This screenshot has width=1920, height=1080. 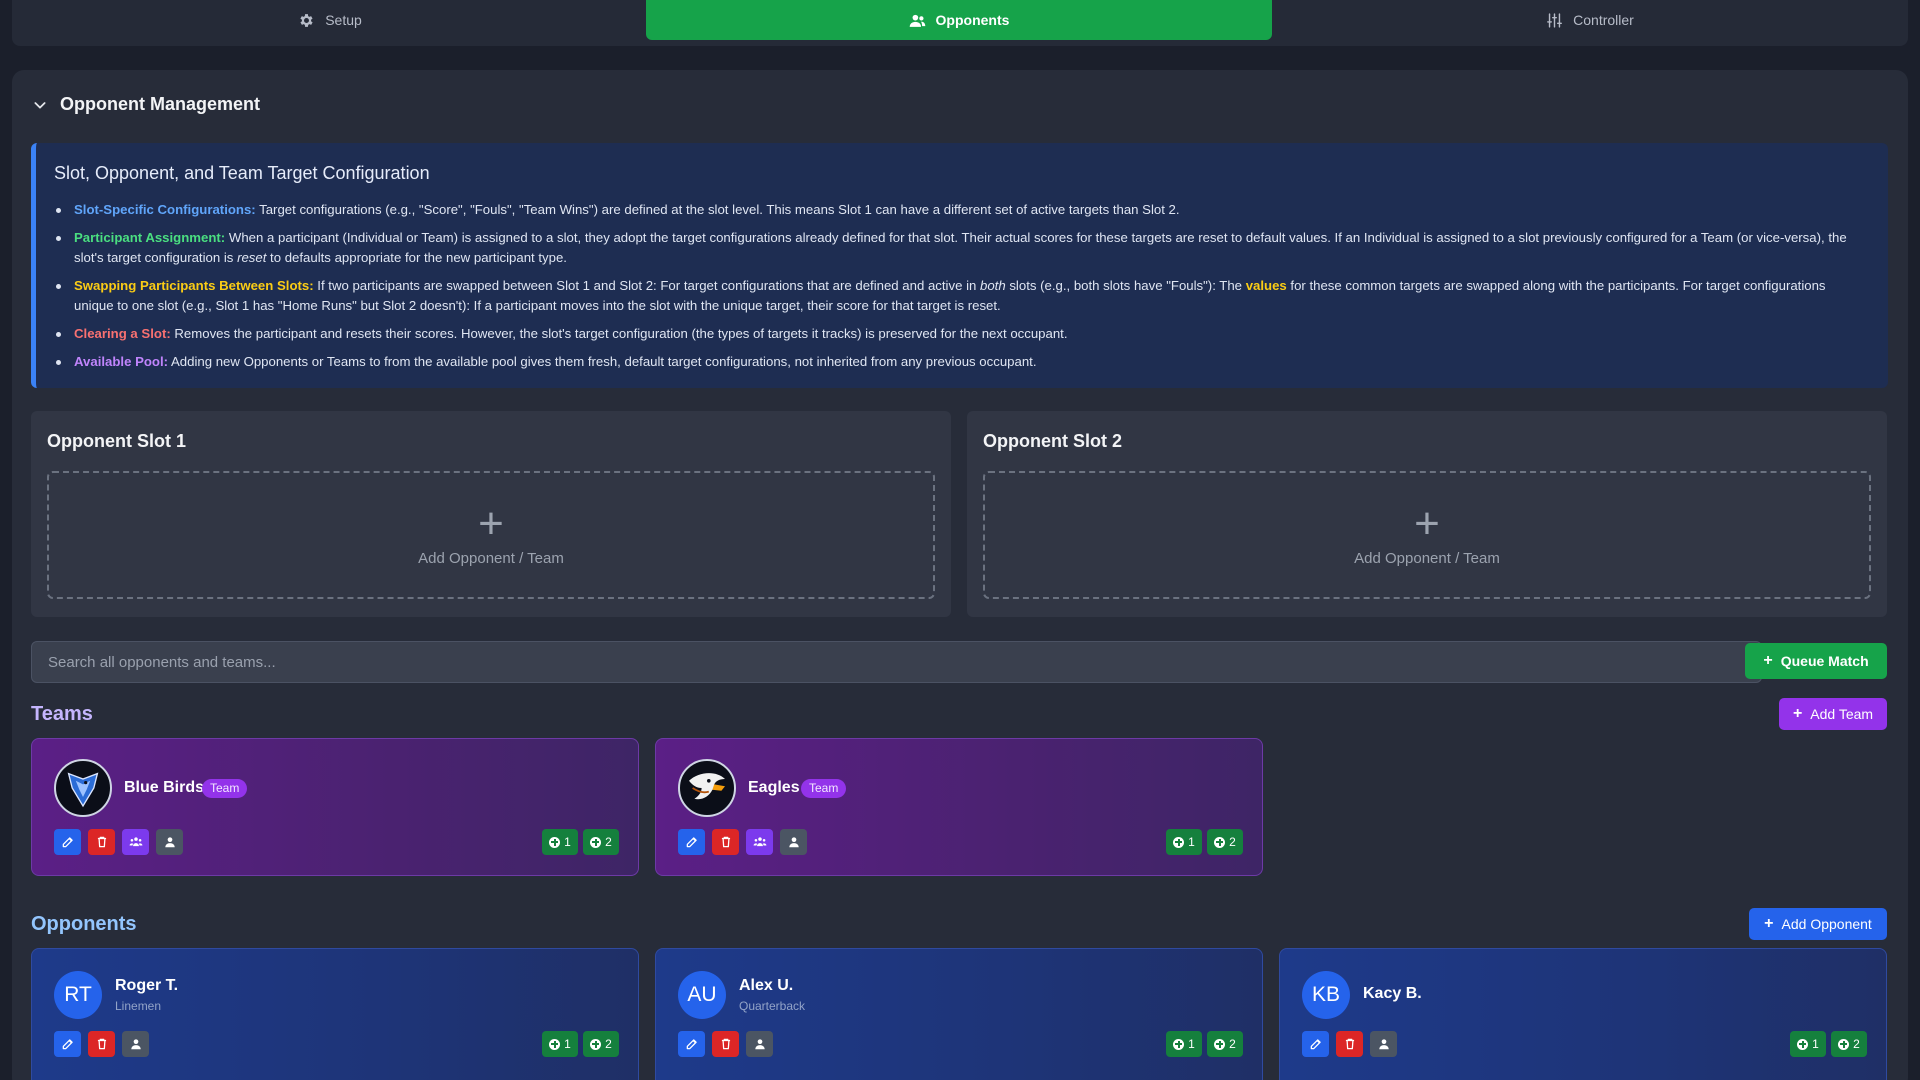 I want to click on users-icon, so click(x=917, y=20).